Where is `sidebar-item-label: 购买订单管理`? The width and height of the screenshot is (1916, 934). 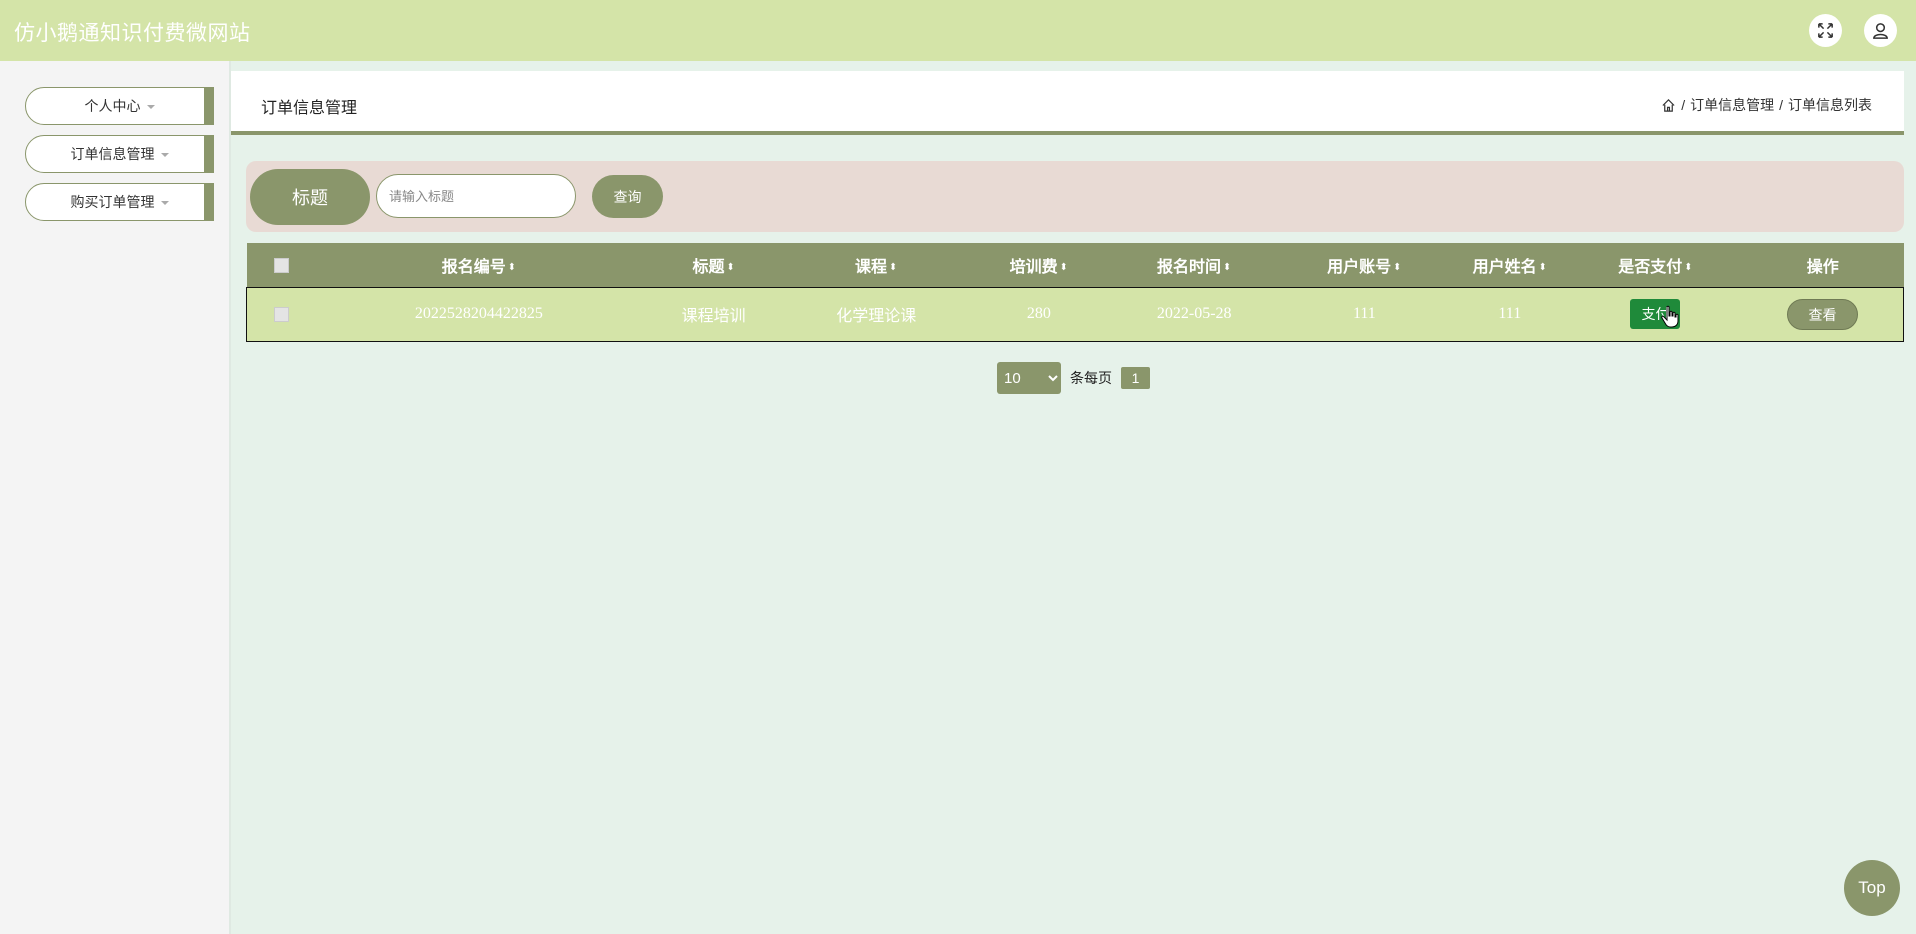 sidebar-item-label: 购买订单管理 is located at coordinates (112, 202).